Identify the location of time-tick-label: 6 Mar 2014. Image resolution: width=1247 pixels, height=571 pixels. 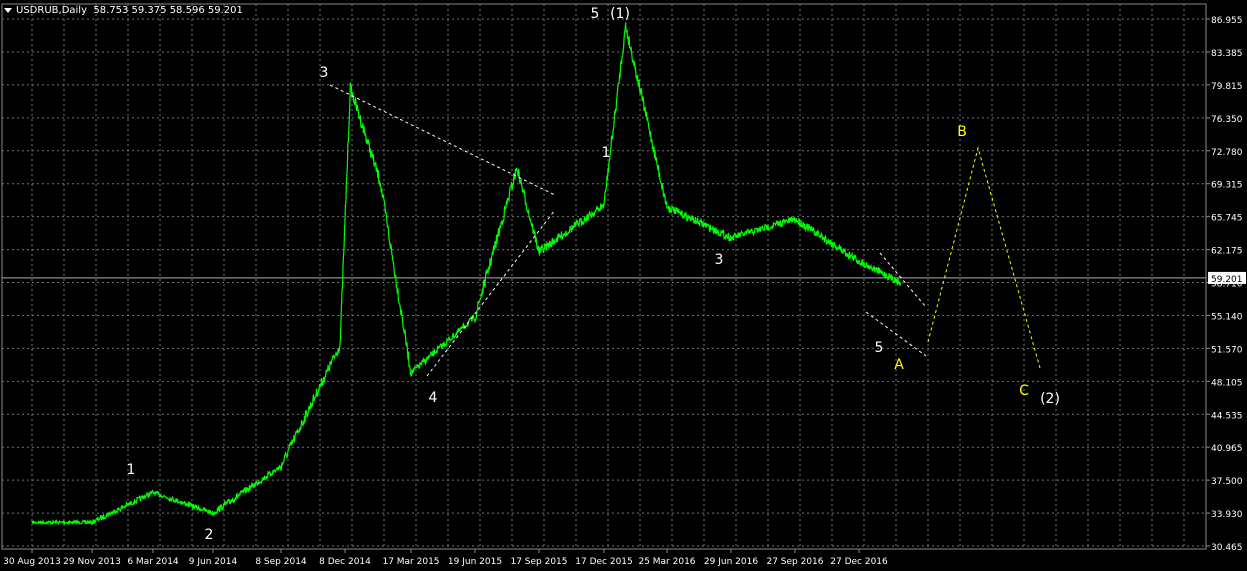
(153, 562).